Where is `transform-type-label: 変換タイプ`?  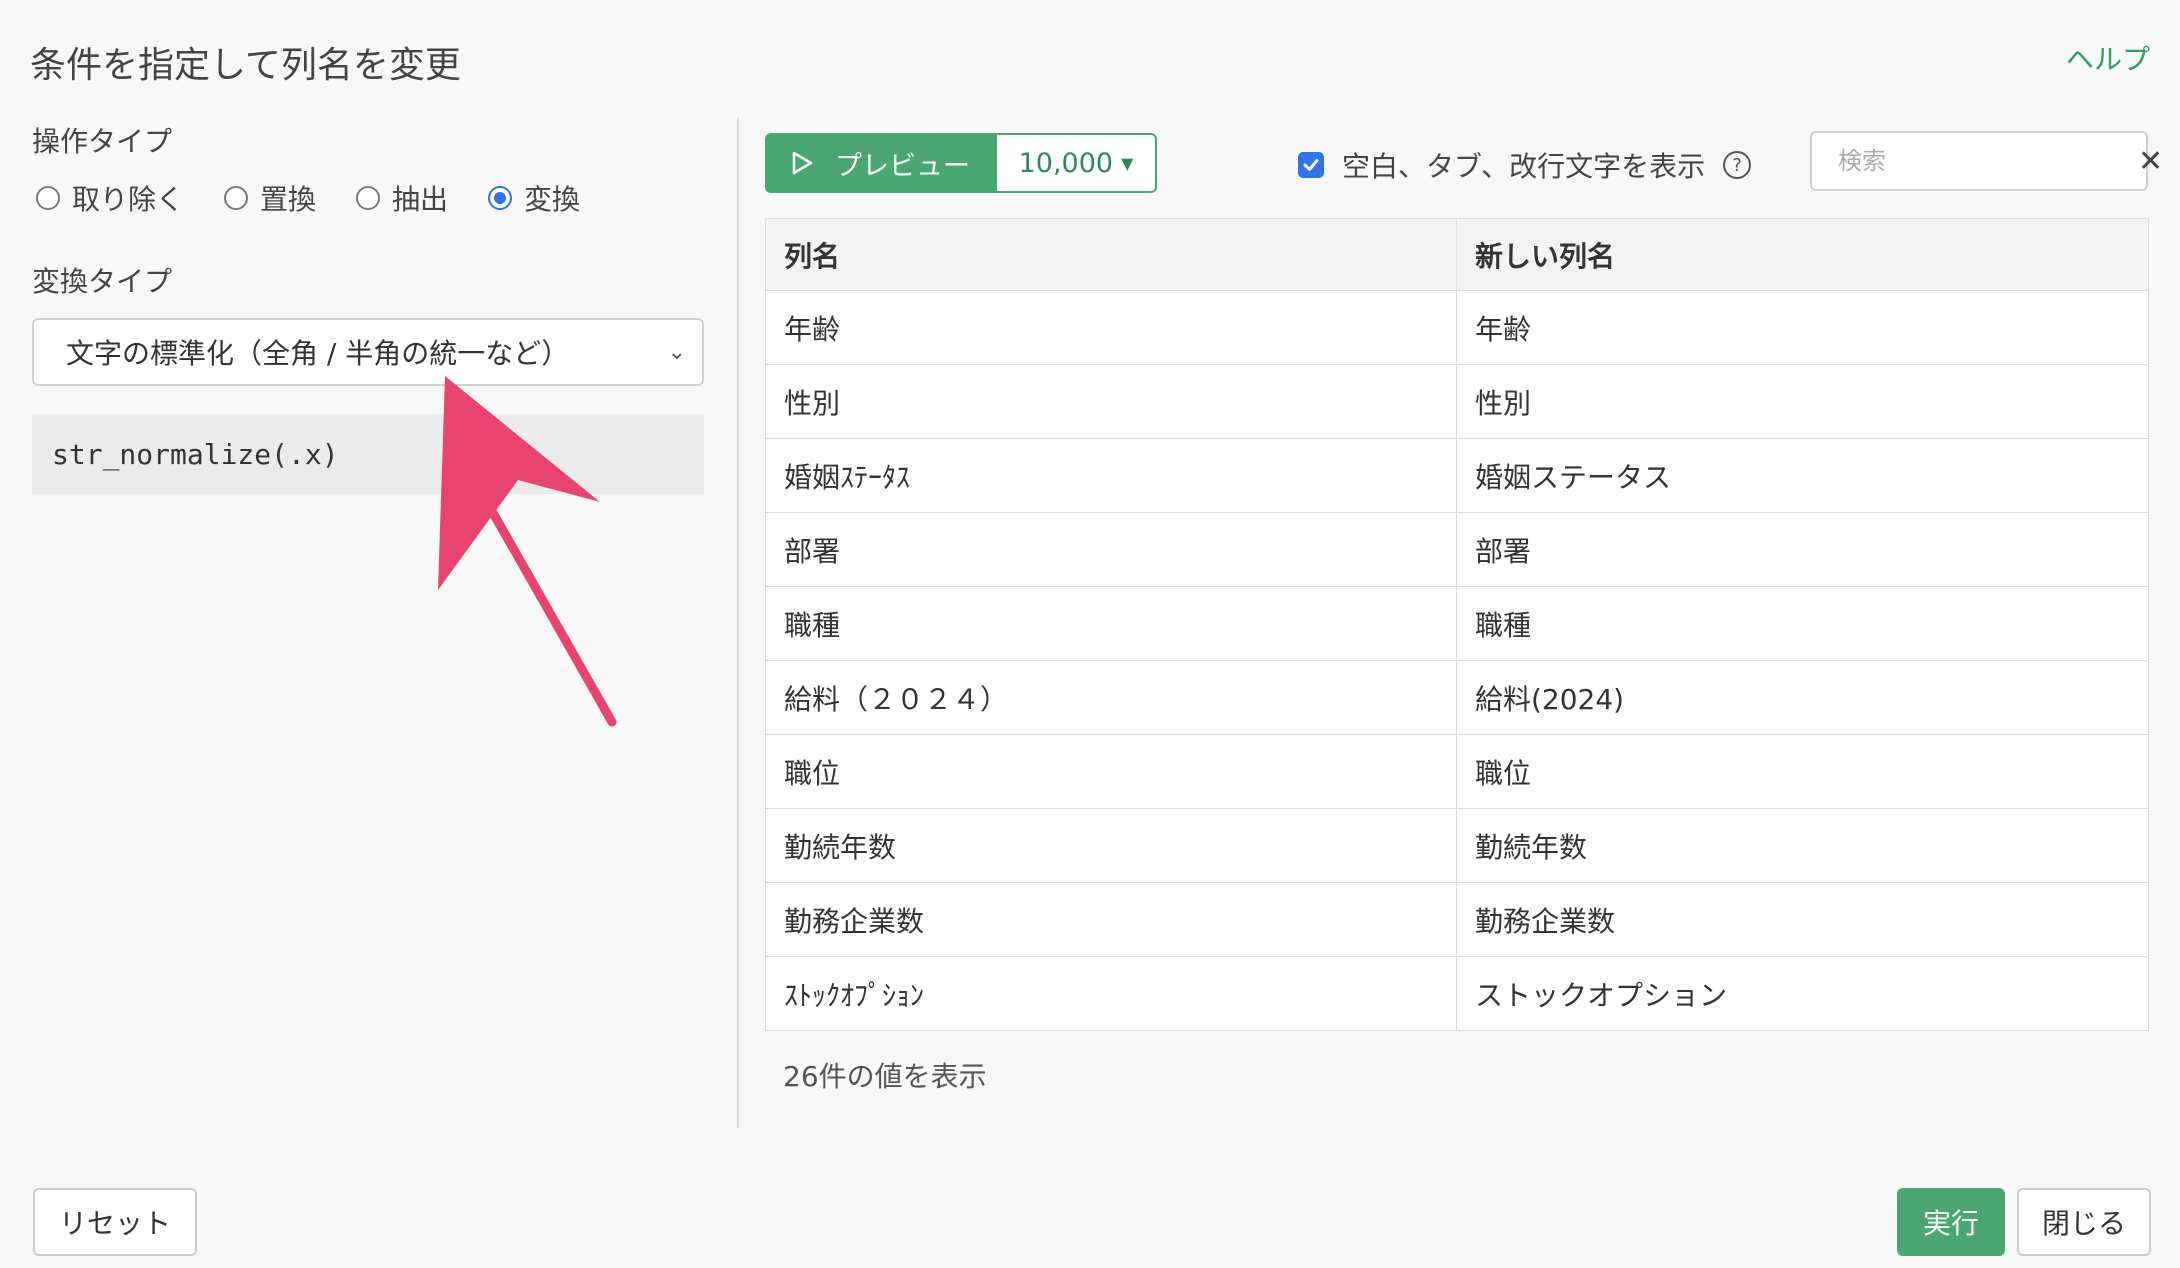 transform-type-label: 変換タイプ is located at coordinates (102, 281).